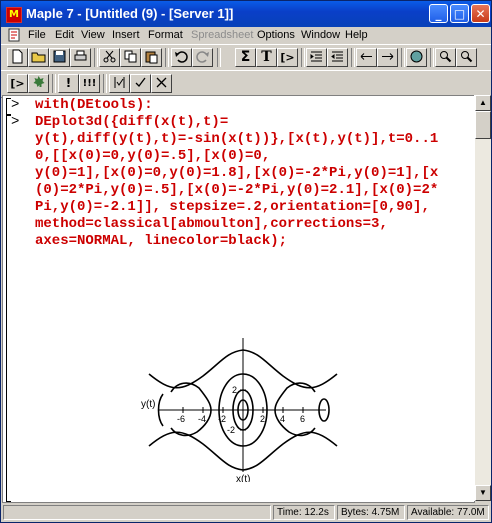 The height and width of the screenshot is (523, 492). I want to click on back-button, so click(366, 57).